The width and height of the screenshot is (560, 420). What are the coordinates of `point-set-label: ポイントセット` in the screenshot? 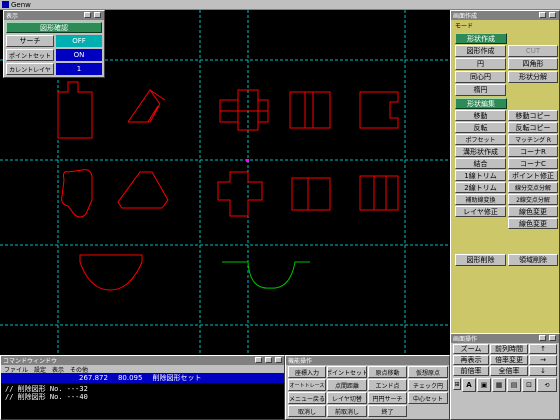 It's located at (30, 55).